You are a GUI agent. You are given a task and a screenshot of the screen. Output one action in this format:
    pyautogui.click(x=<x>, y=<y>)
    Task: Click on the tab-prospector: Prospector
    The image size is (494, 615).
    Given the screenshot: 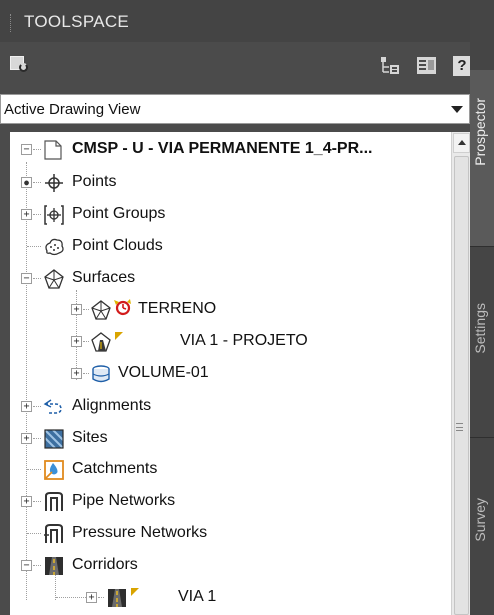 What is the action you would take?
    pyautogui.click(x=482, y=158)
    